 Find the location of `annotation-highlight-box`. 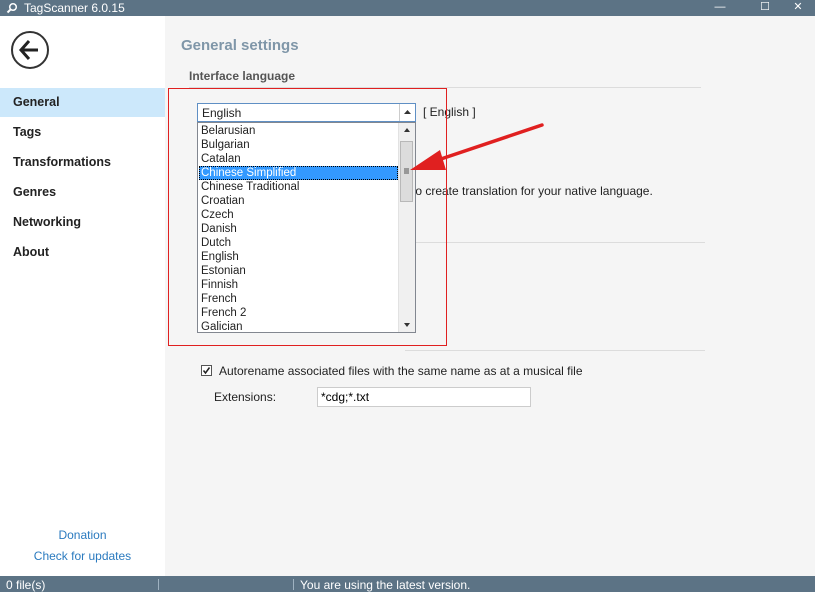

annotation-highlight-box is located at coordinates (307, 217).